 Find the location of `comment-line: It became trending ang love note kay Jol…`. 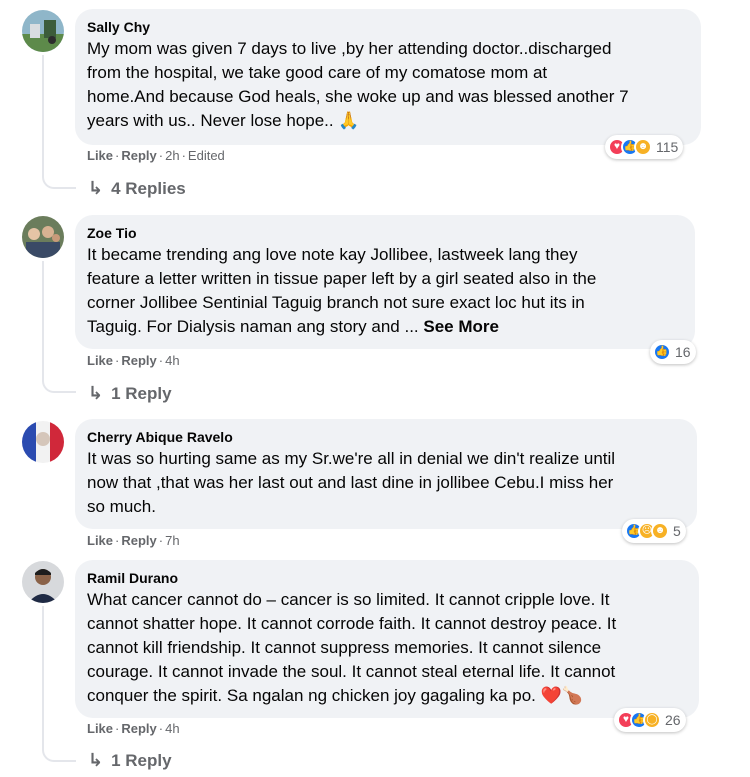

comment-line: It became trending ang love note kay Jol… is located at coordinates (332, 254).